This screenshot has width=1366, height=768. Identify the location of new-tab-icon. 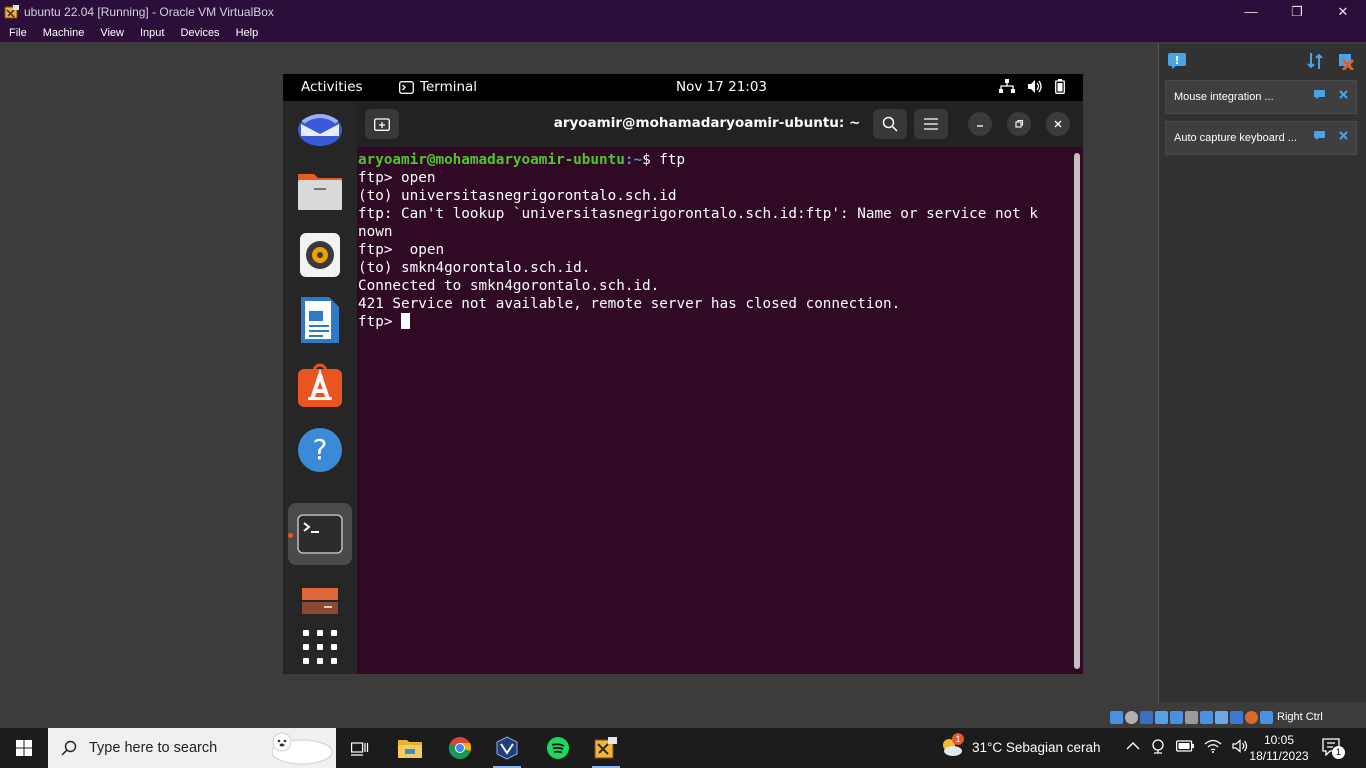
(382, 124).